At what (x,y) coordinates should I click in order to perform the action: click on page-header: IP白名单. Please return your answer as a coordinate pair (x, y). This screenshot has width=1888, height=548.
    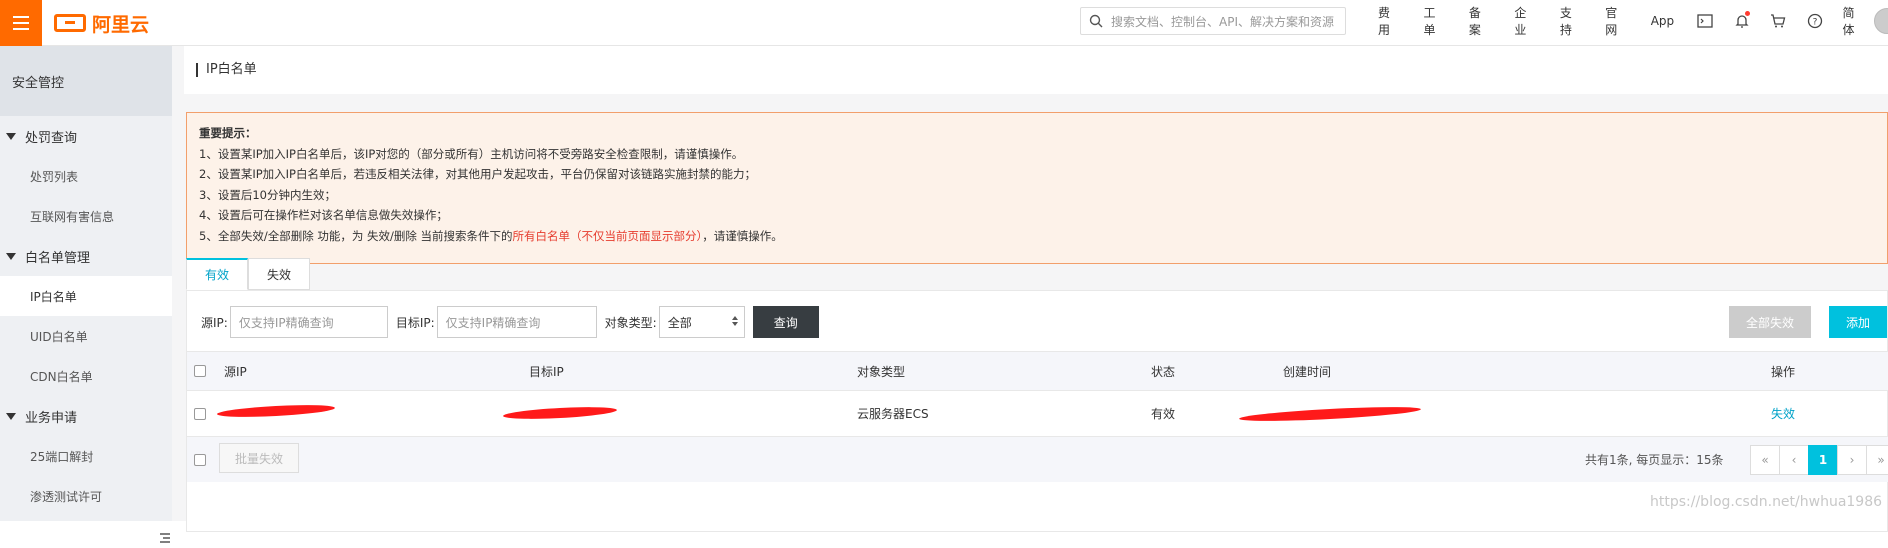
    Looking at the image, I should click on (1036, 70).